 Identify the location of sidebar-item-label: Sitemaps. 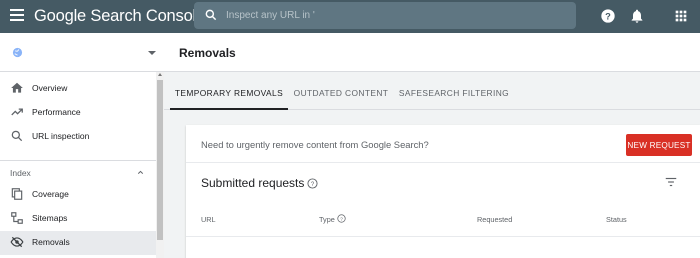
(50, 218).